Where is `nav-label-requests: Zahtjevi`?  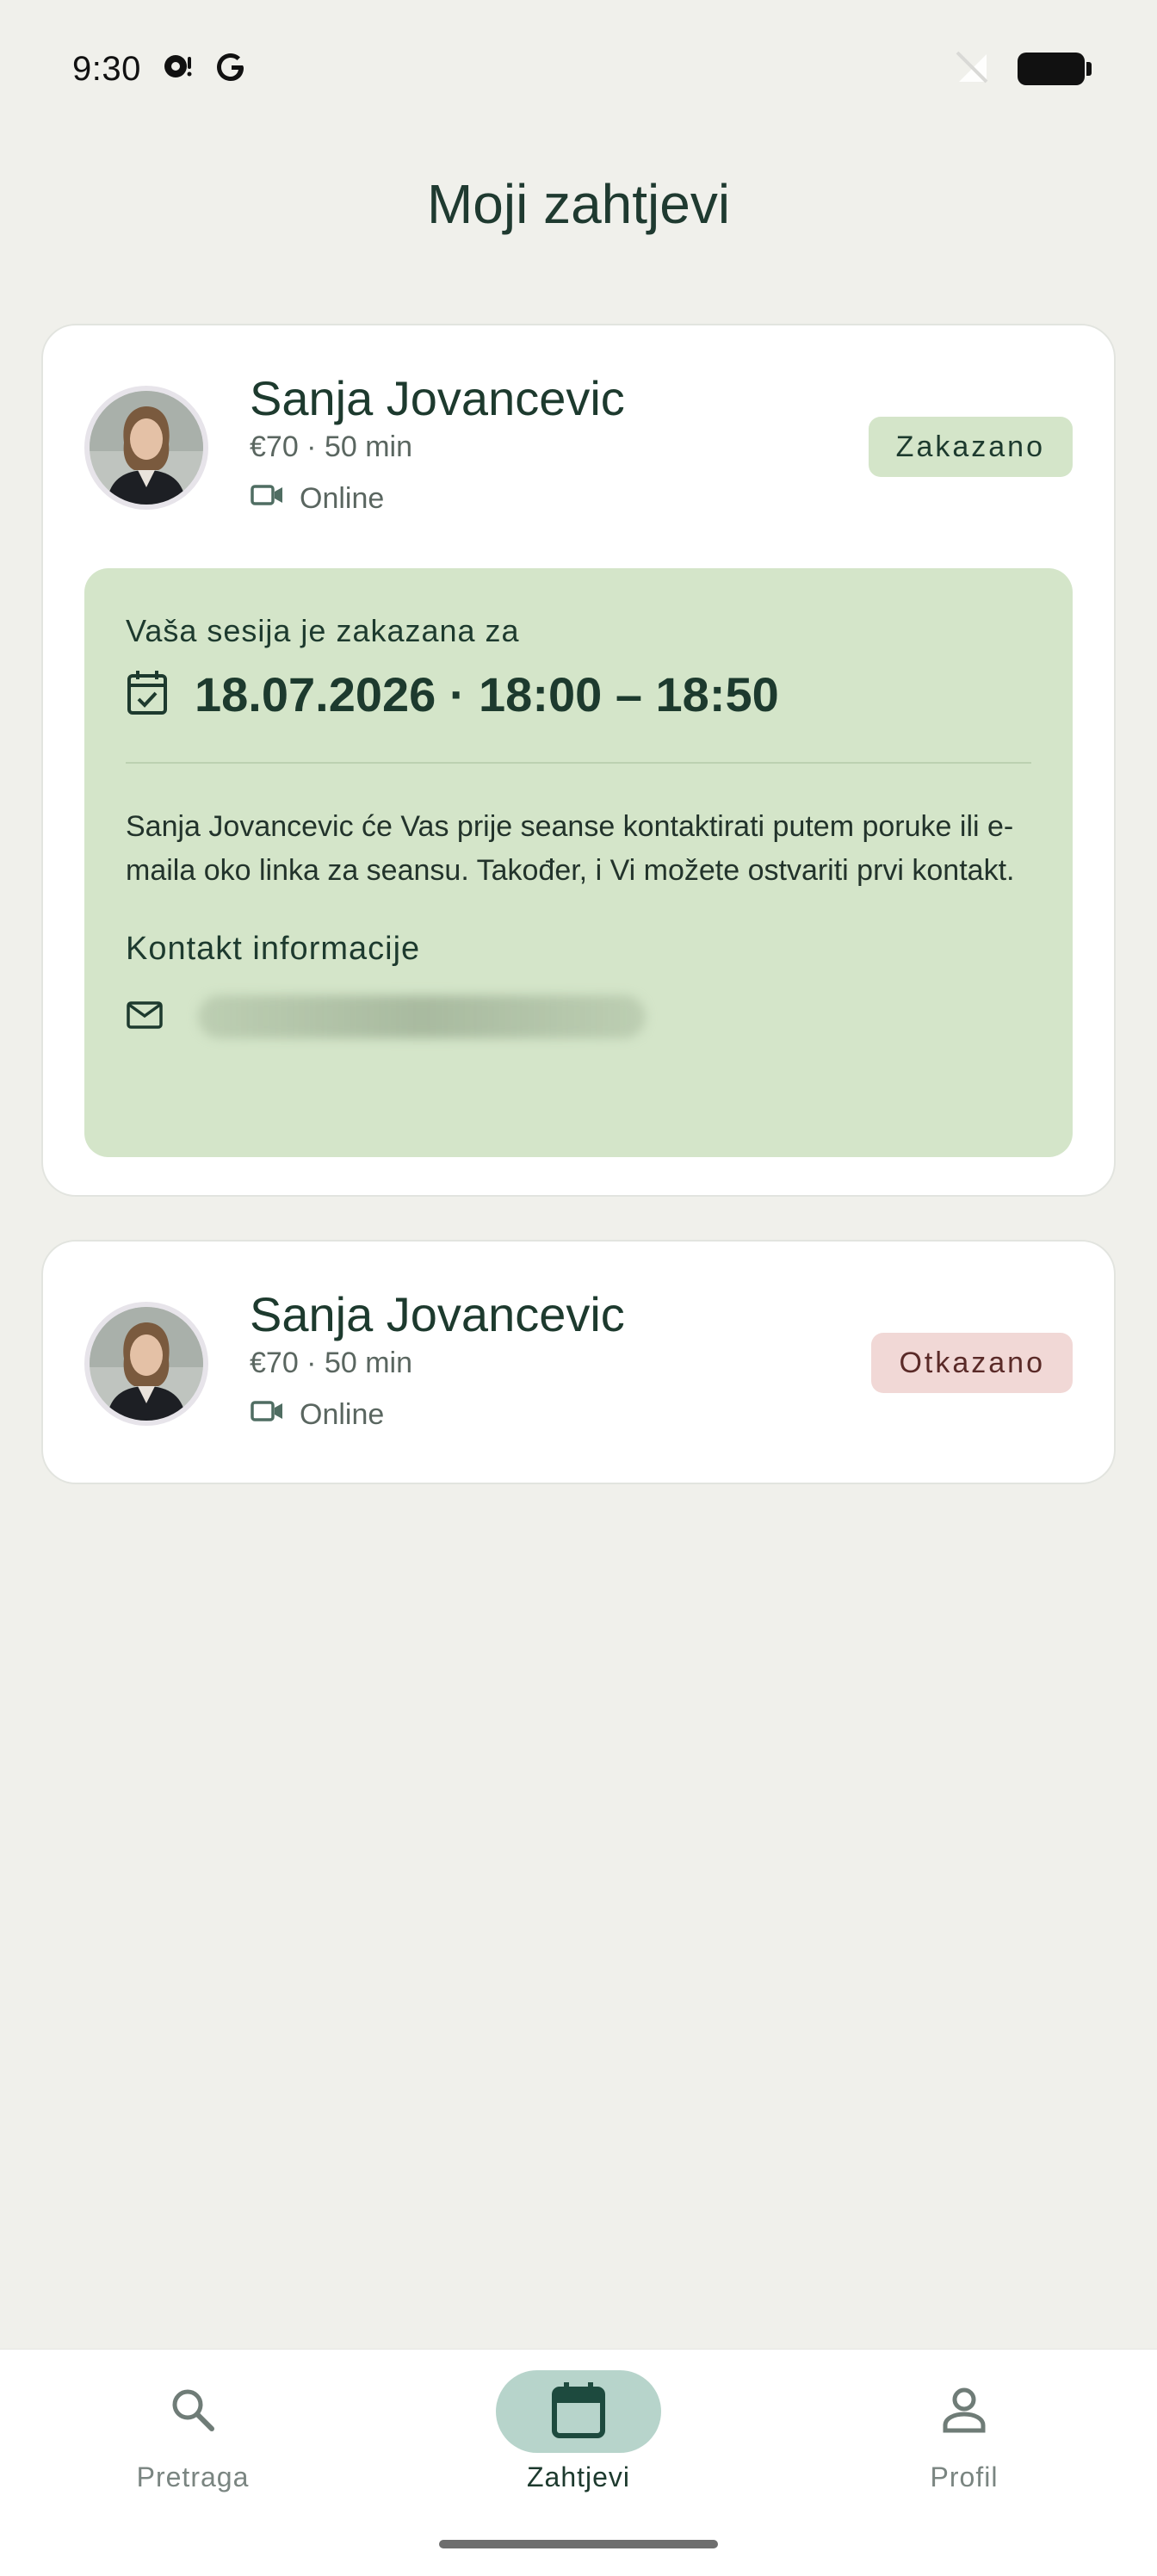
nav-label-requests: Zahtjevi is located at coordinates (579, 2476).